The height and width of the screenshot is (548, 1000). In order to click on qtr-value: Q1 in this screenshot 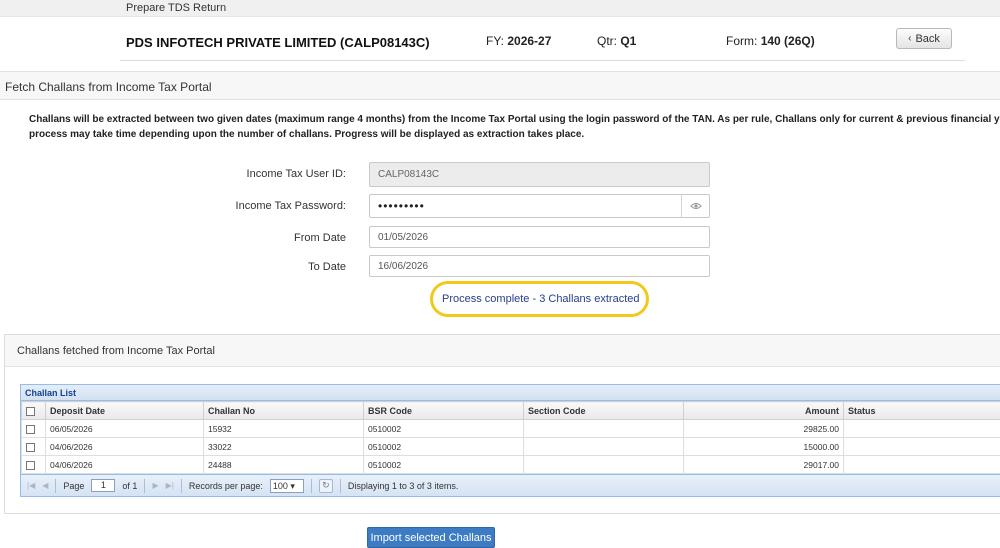, I will do `click(628, 41)`.